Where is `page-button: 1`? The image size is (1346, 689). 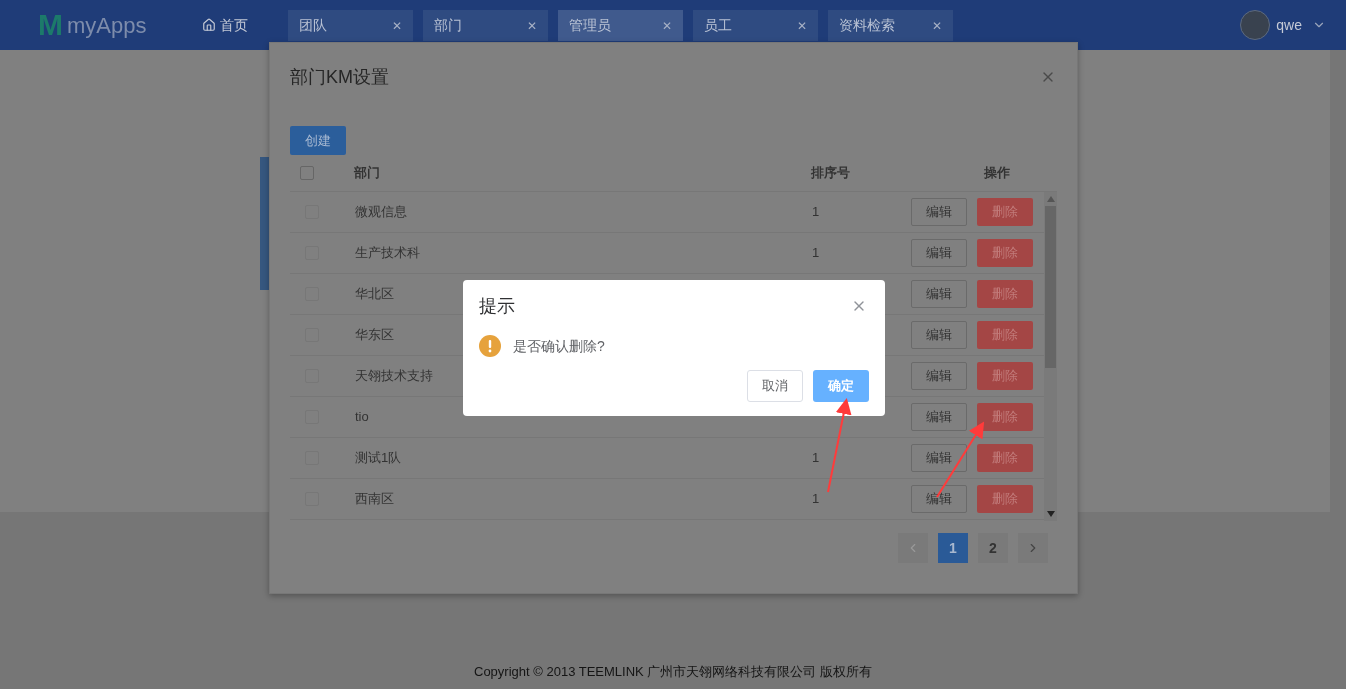 page-button: 1 is located at coordinates (953, 548).